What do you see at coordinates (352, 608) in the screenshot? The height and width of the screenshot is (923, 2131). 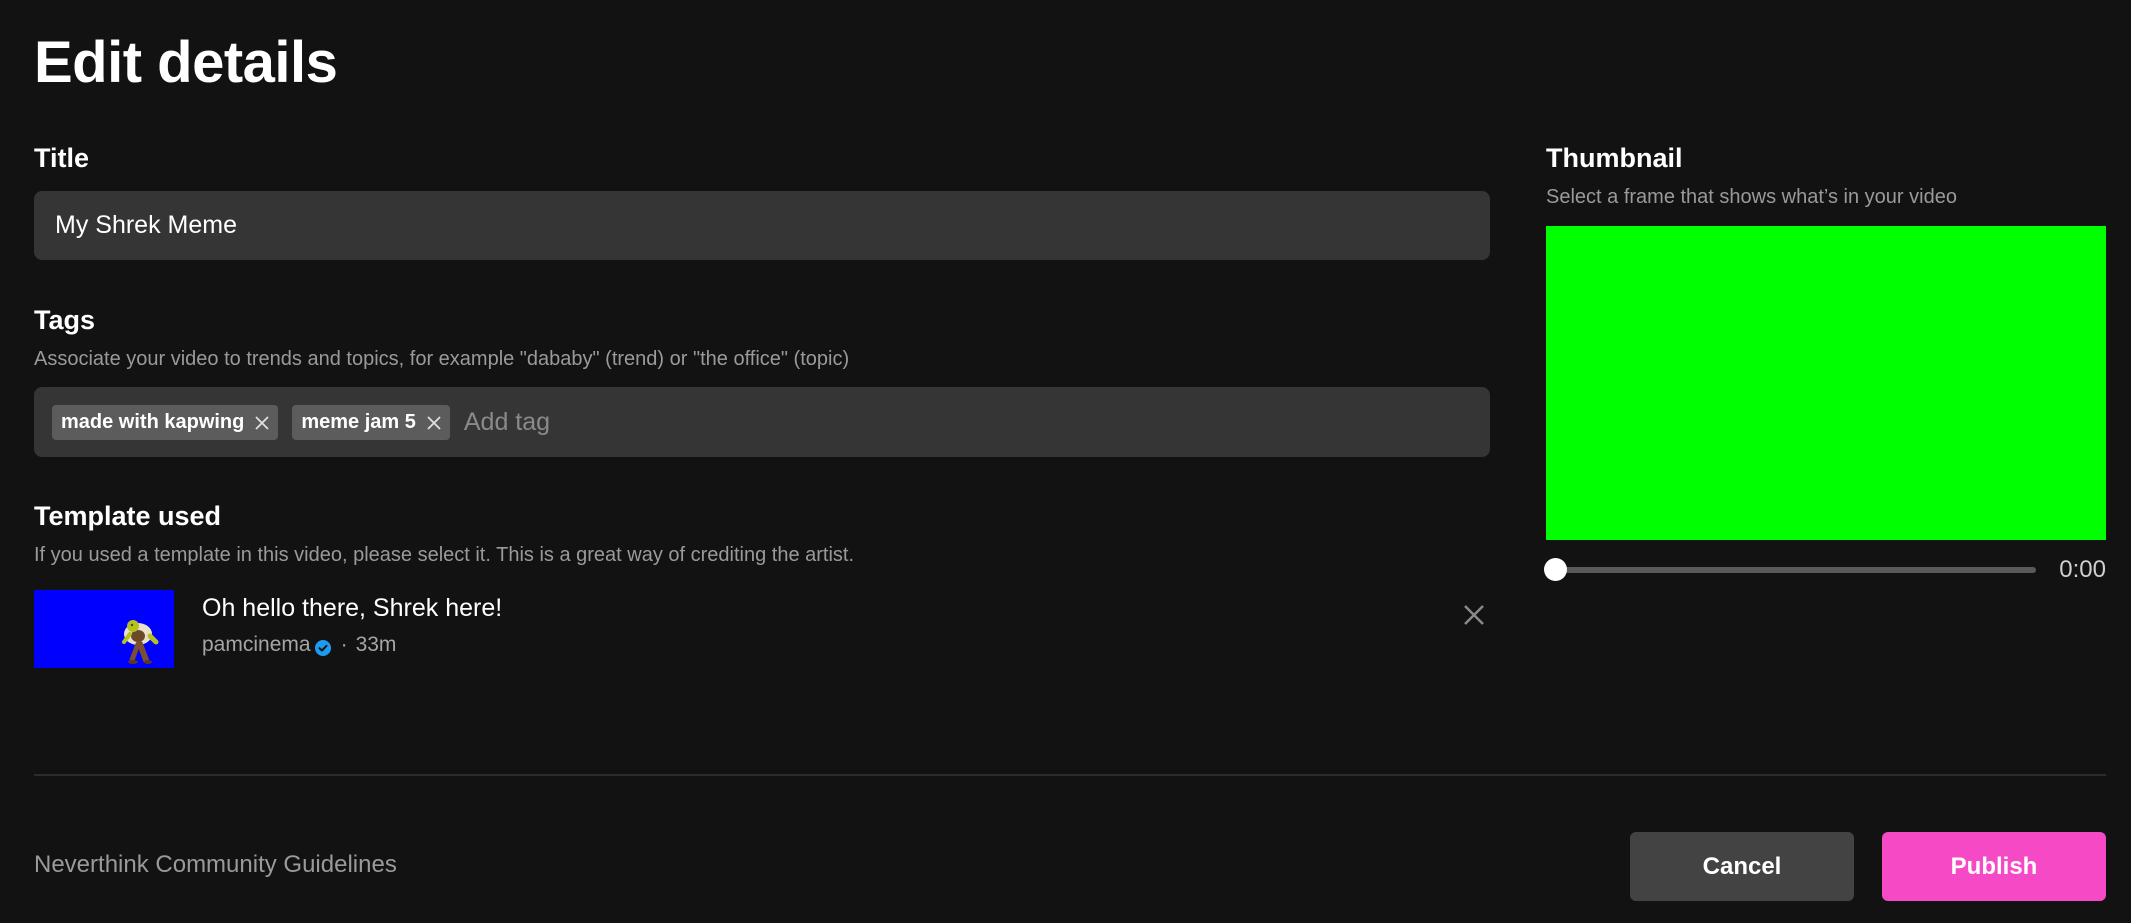 I see `template-title: Oh hello there, Shrek here!` at bounding box center [352, 608].